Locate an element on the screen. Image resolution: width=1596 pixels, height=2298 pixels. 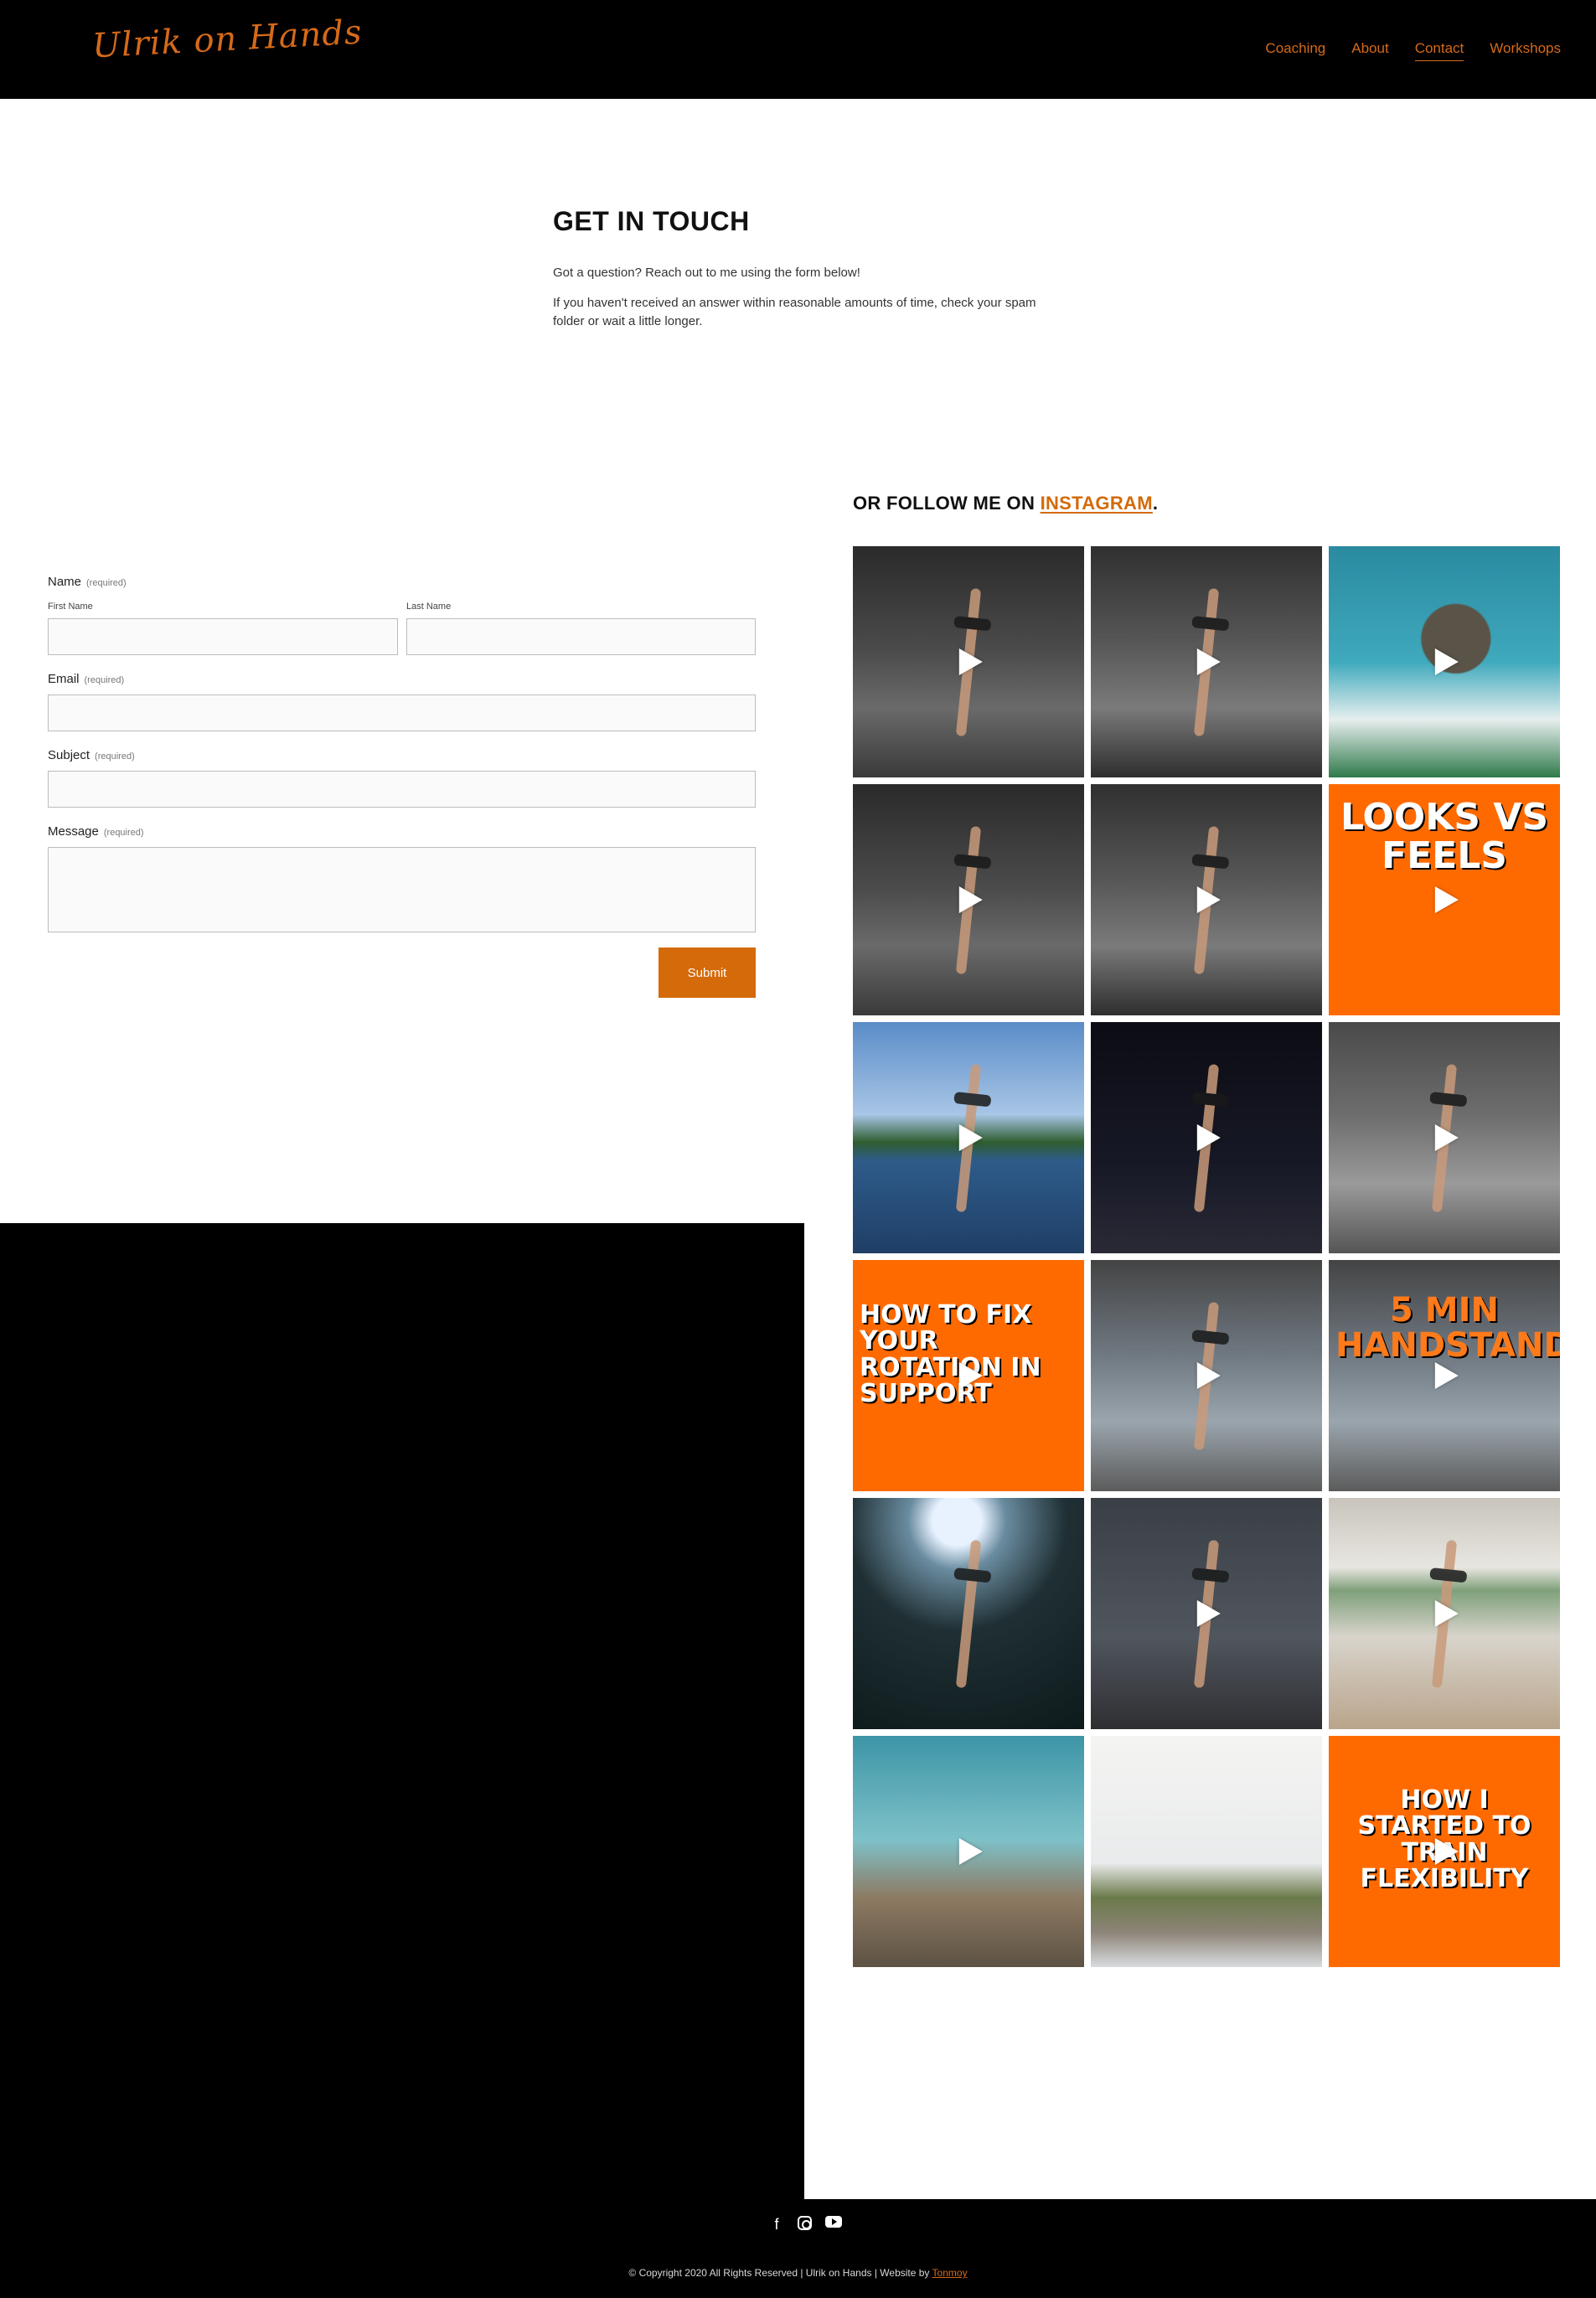
subject-label-text: Subject is located at coordinates (69, 755).